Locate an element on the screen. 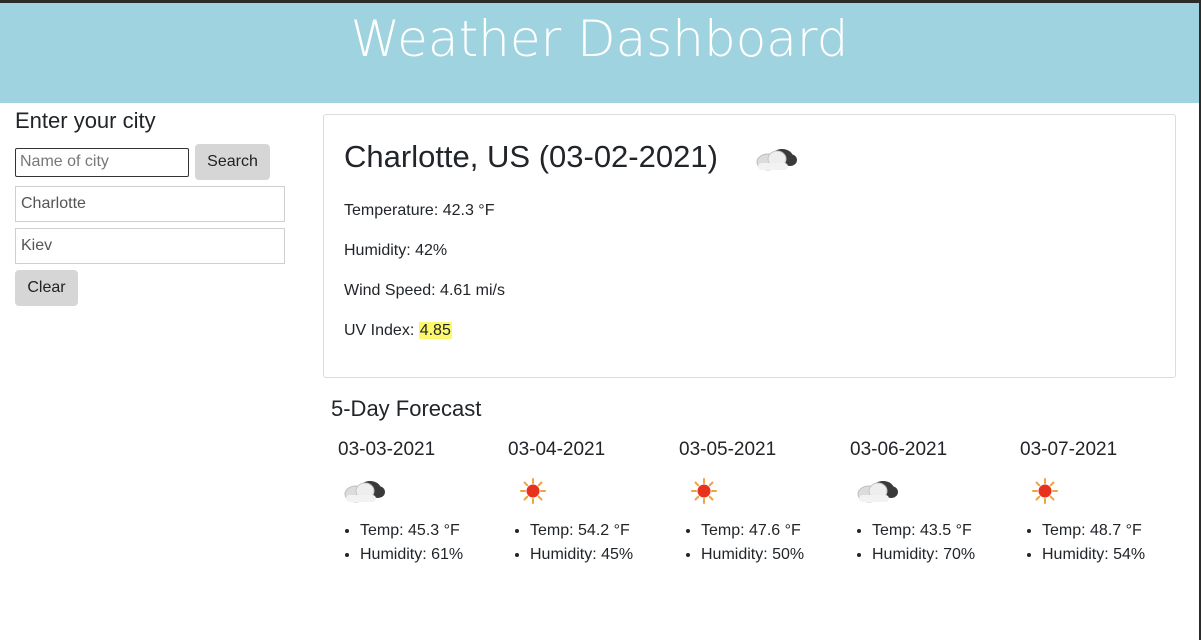  uv-index-badge: 4.85 is located at coordinates (435, 330).